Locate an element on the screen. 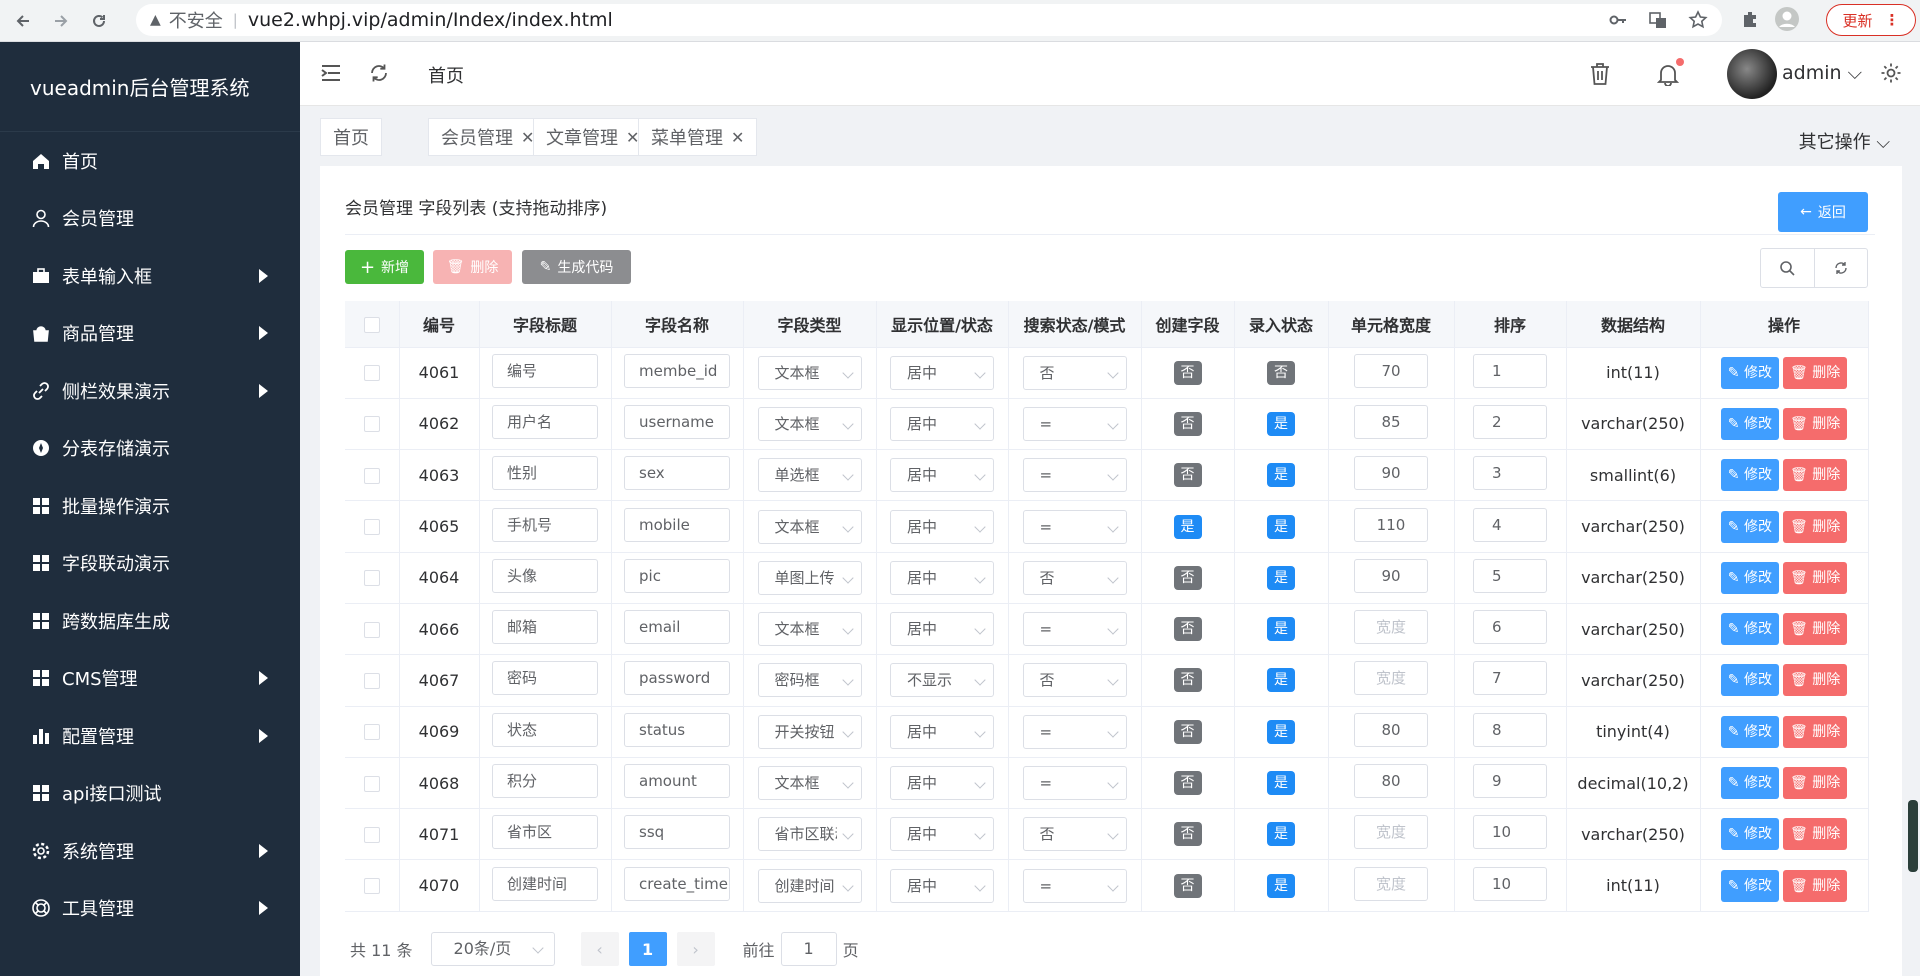 The width and height of the screenshot is (1920, 976). collapse-menu-icon is located at coordinates (331, 73).